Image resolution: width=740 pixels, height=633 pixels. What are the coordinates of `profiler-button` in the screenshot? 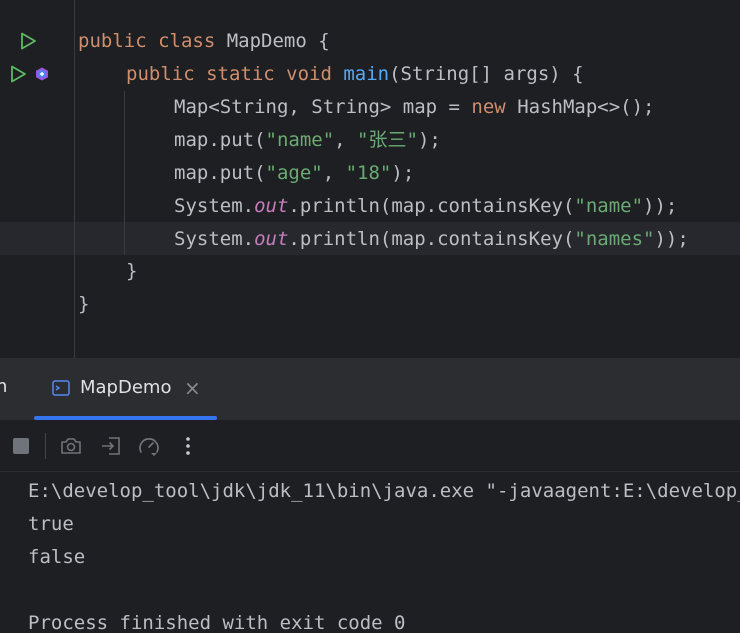 It's located at (149, 446).